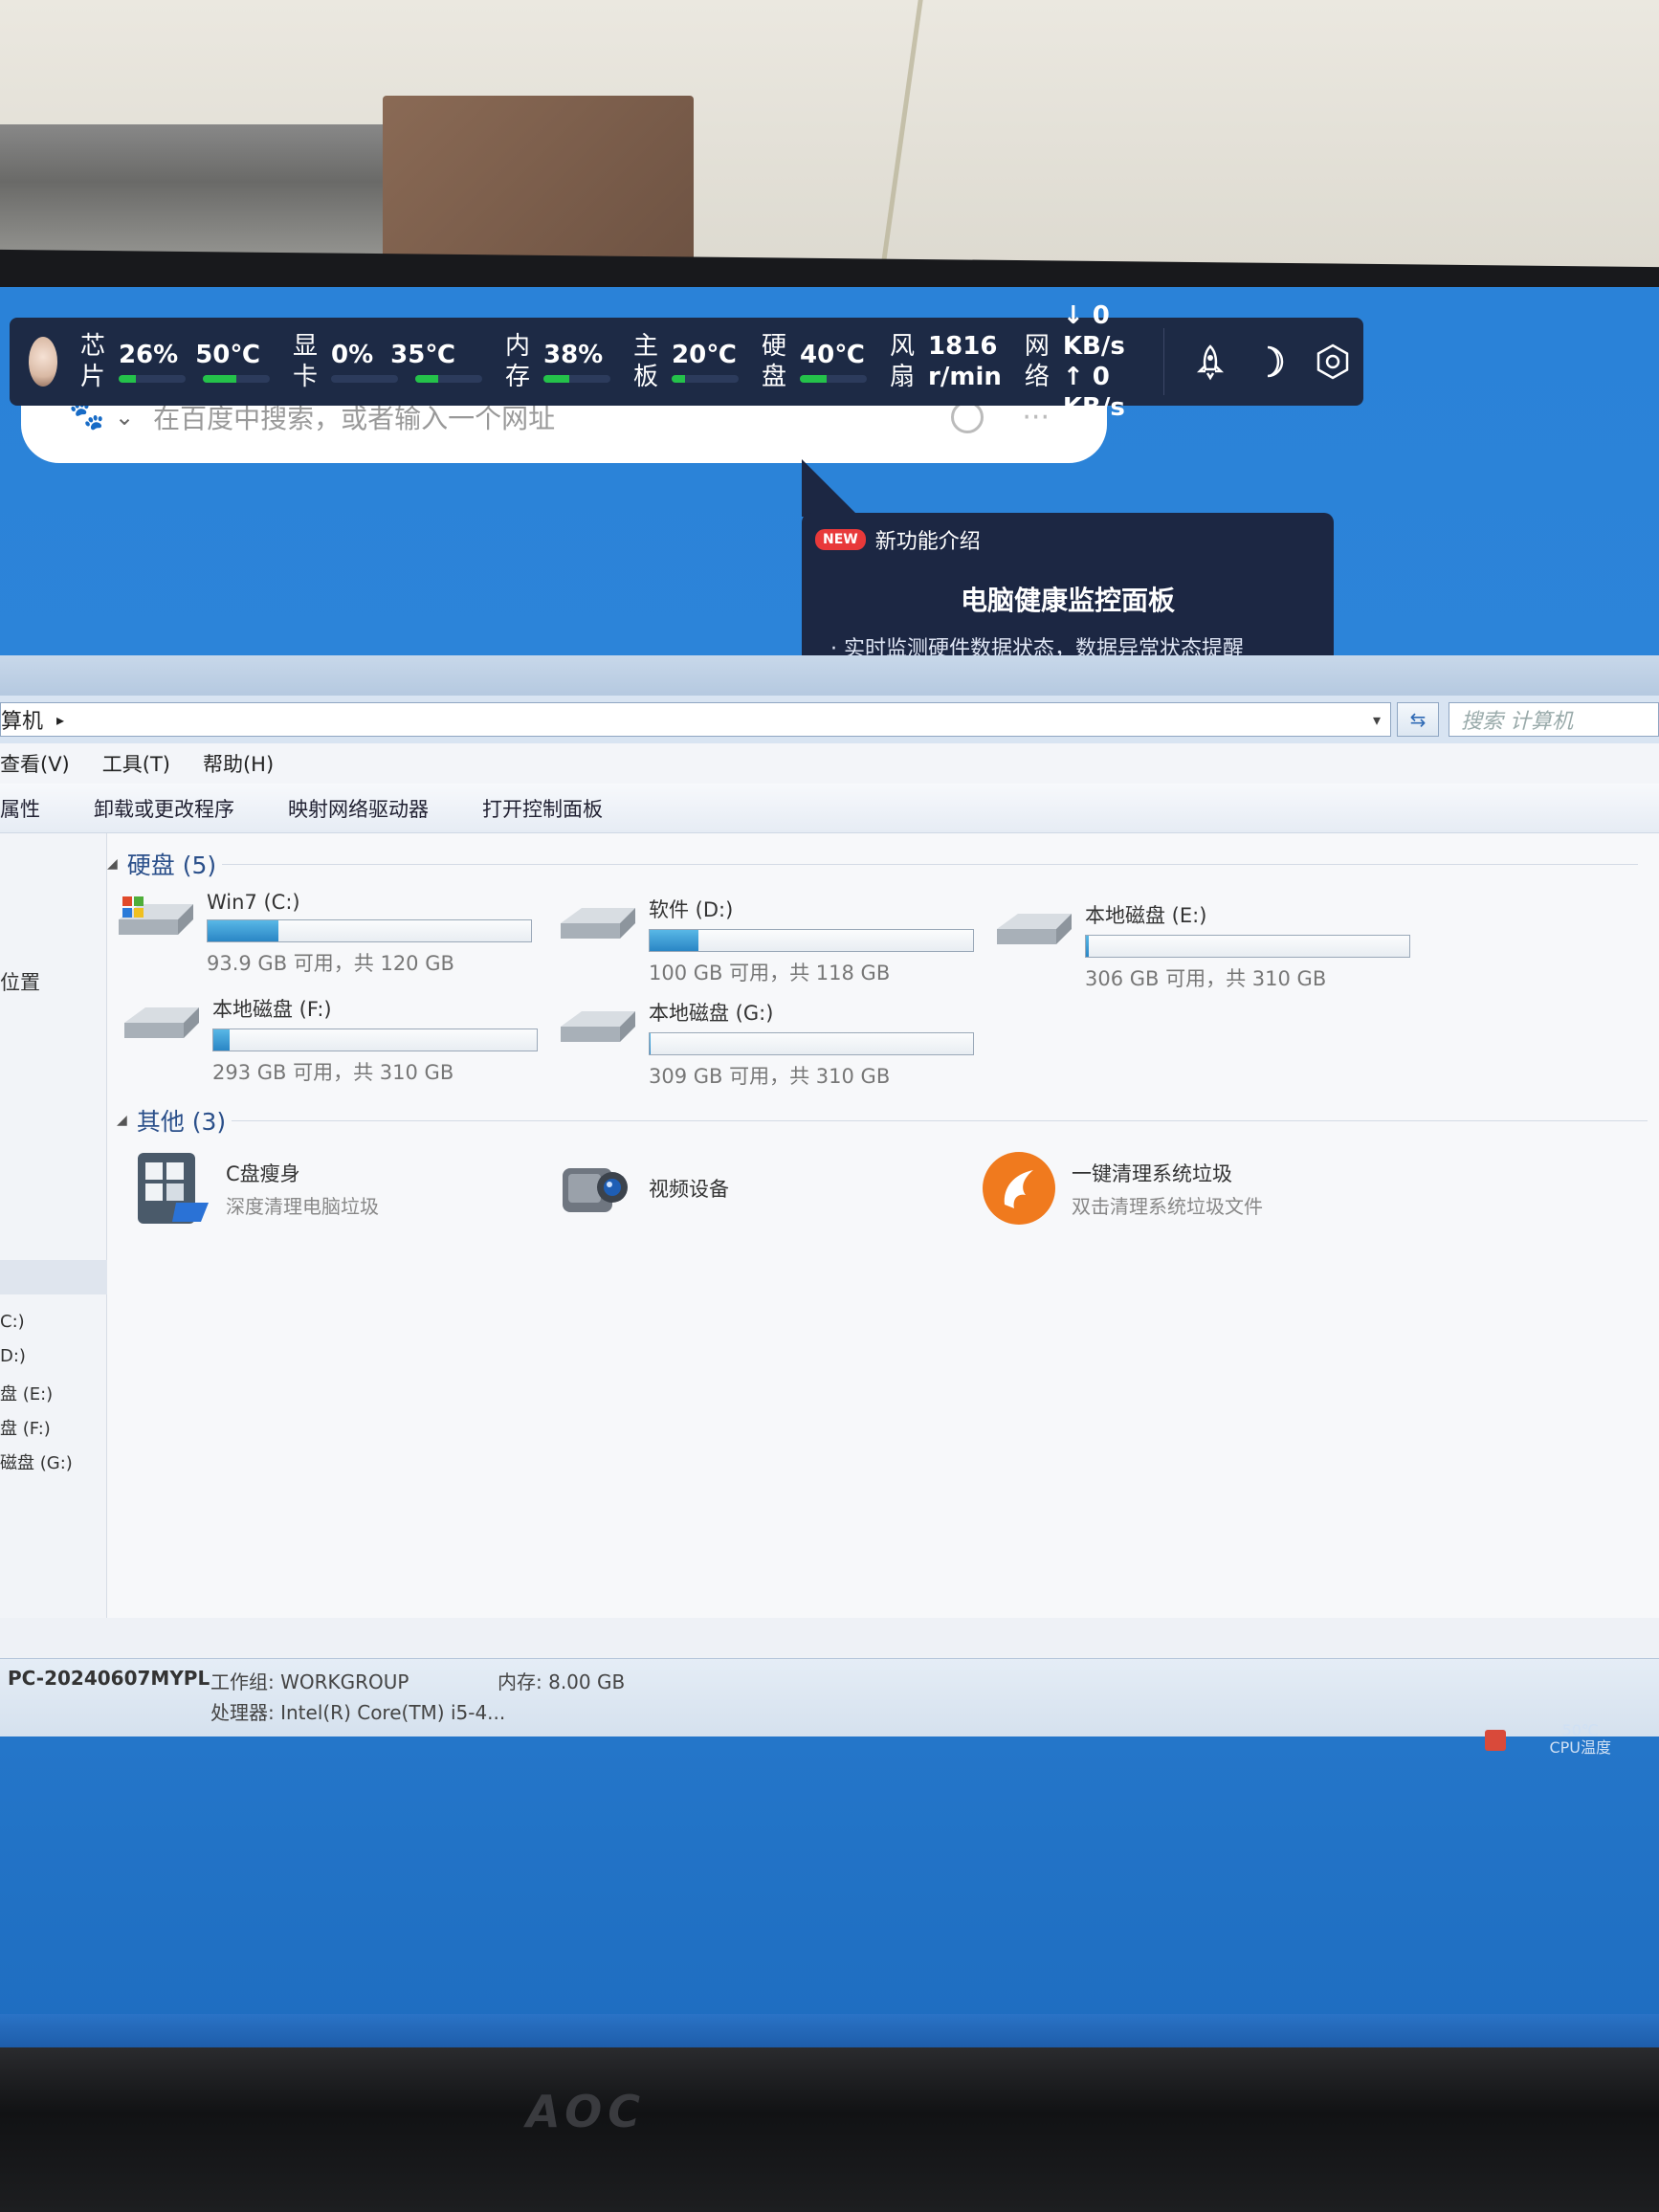 This screenshot has height=2212, width=1659. What do you see at coordinates (173, 1188) in the screenshot?
I see `c-slim-icon` at bounding box center [173, 1188].